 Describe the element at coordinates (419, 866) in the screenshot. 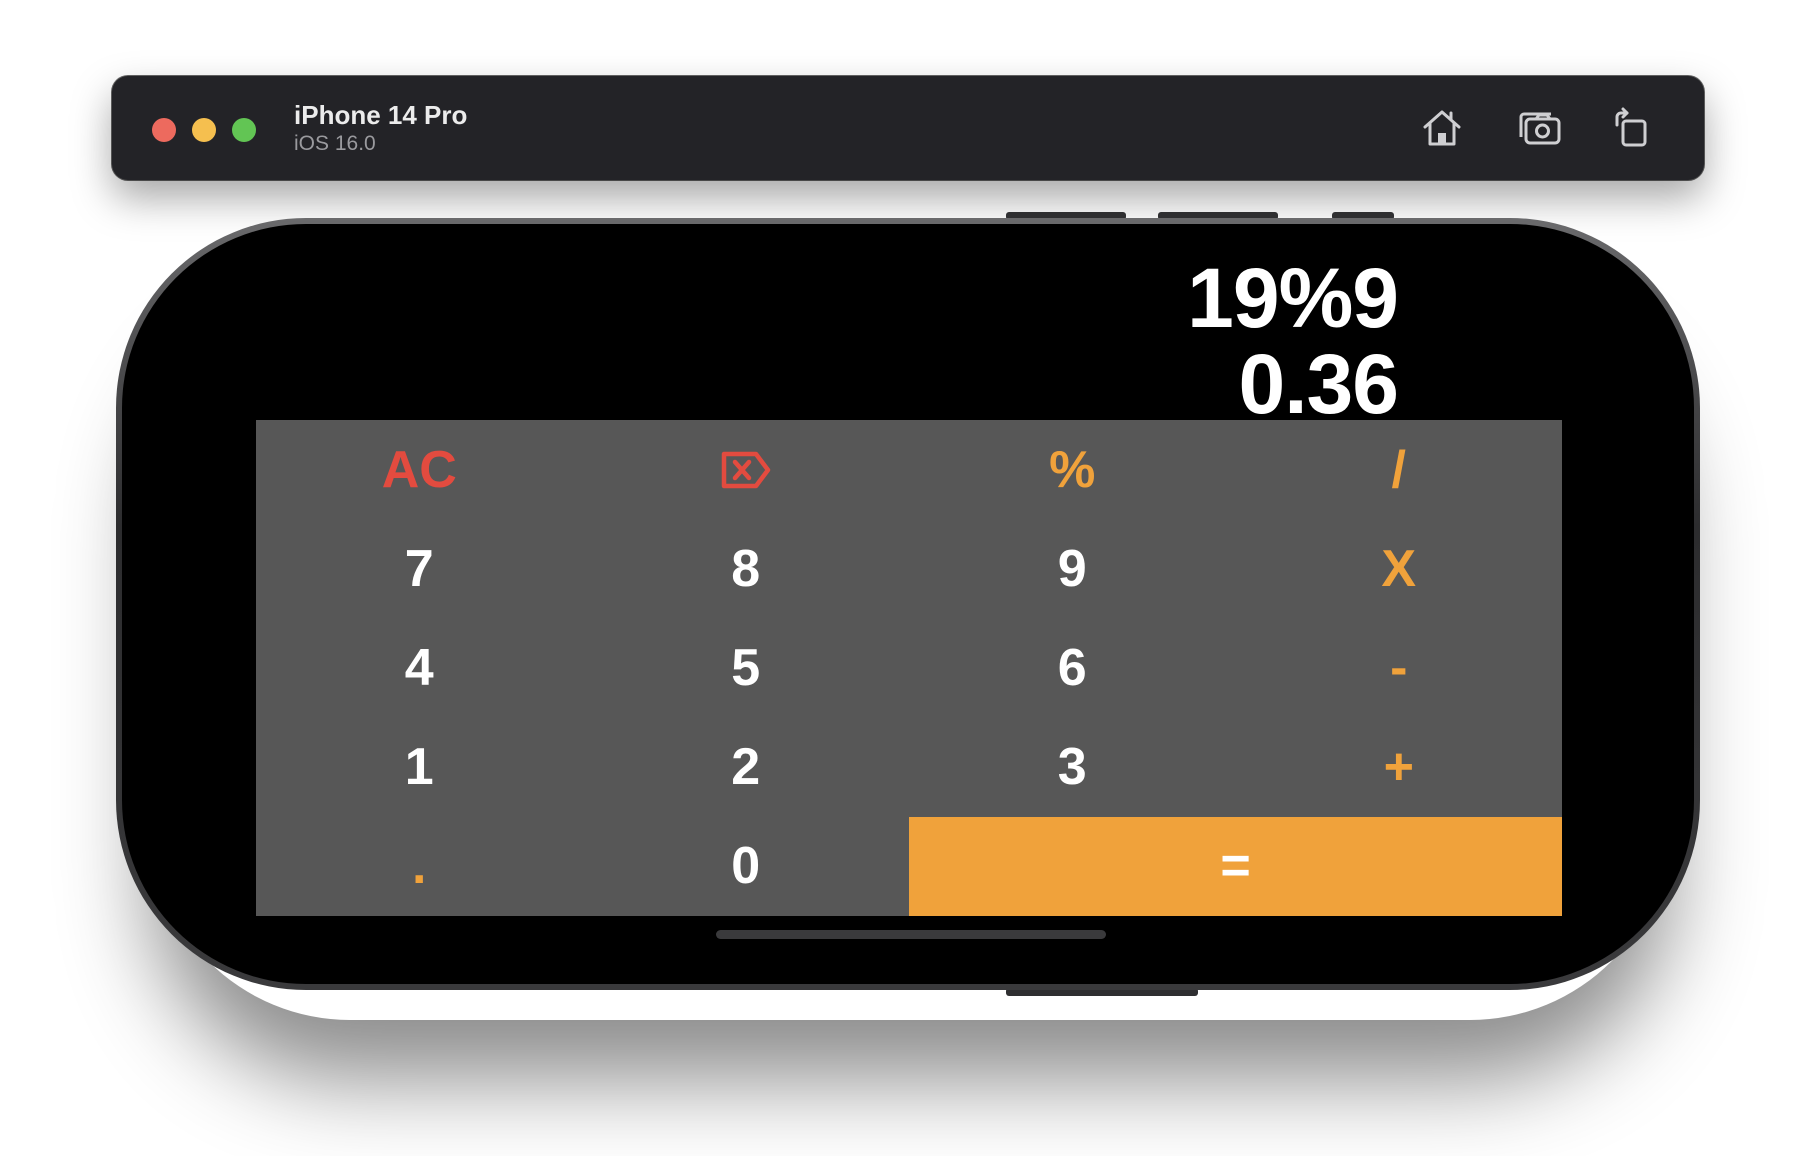

I see `decimal-button: .` at that location.